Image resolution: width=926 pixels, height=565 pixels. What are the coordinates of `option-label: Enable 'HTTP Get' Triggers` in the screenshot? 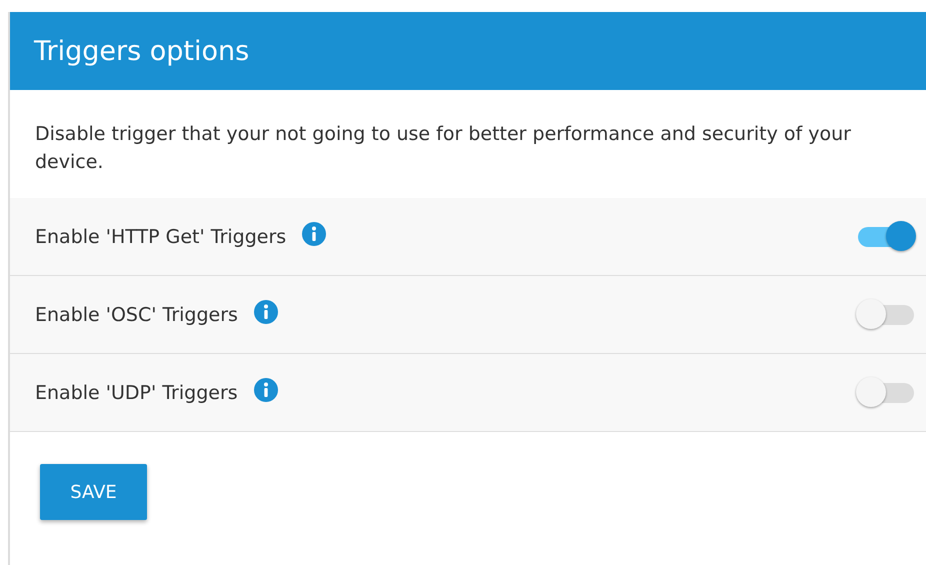 It's located at (160, 237).